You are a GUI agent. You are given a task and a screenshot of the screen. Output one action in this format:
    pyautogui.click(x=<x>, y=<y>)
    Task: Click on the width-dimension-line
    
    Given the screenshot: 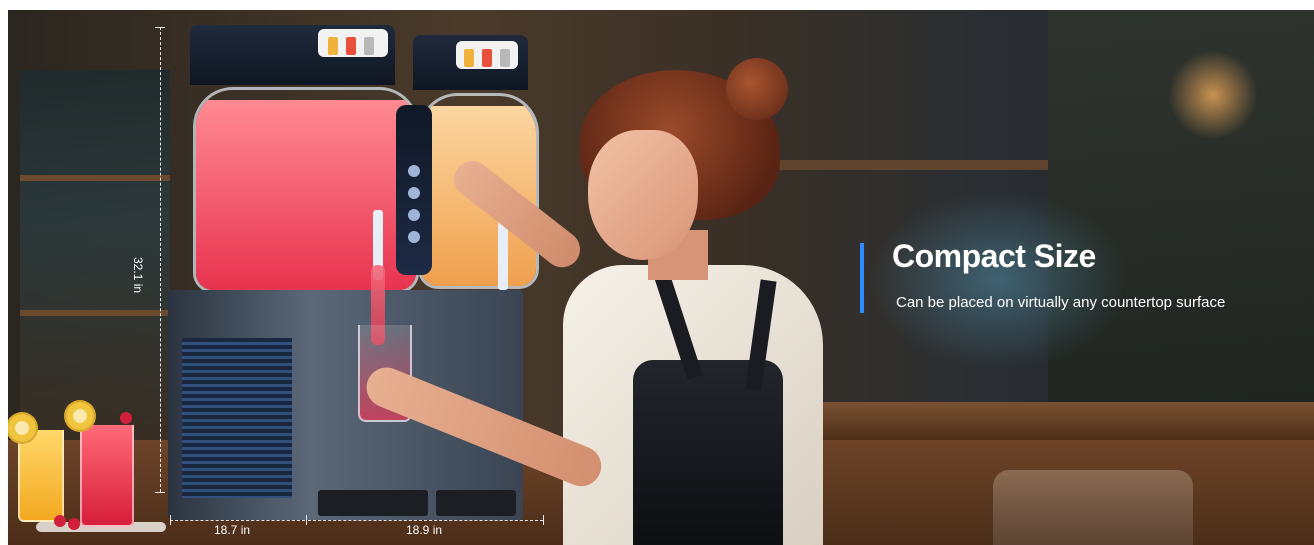 What is the action you would take?
    pyautogui.click(x=237, y=521)
    